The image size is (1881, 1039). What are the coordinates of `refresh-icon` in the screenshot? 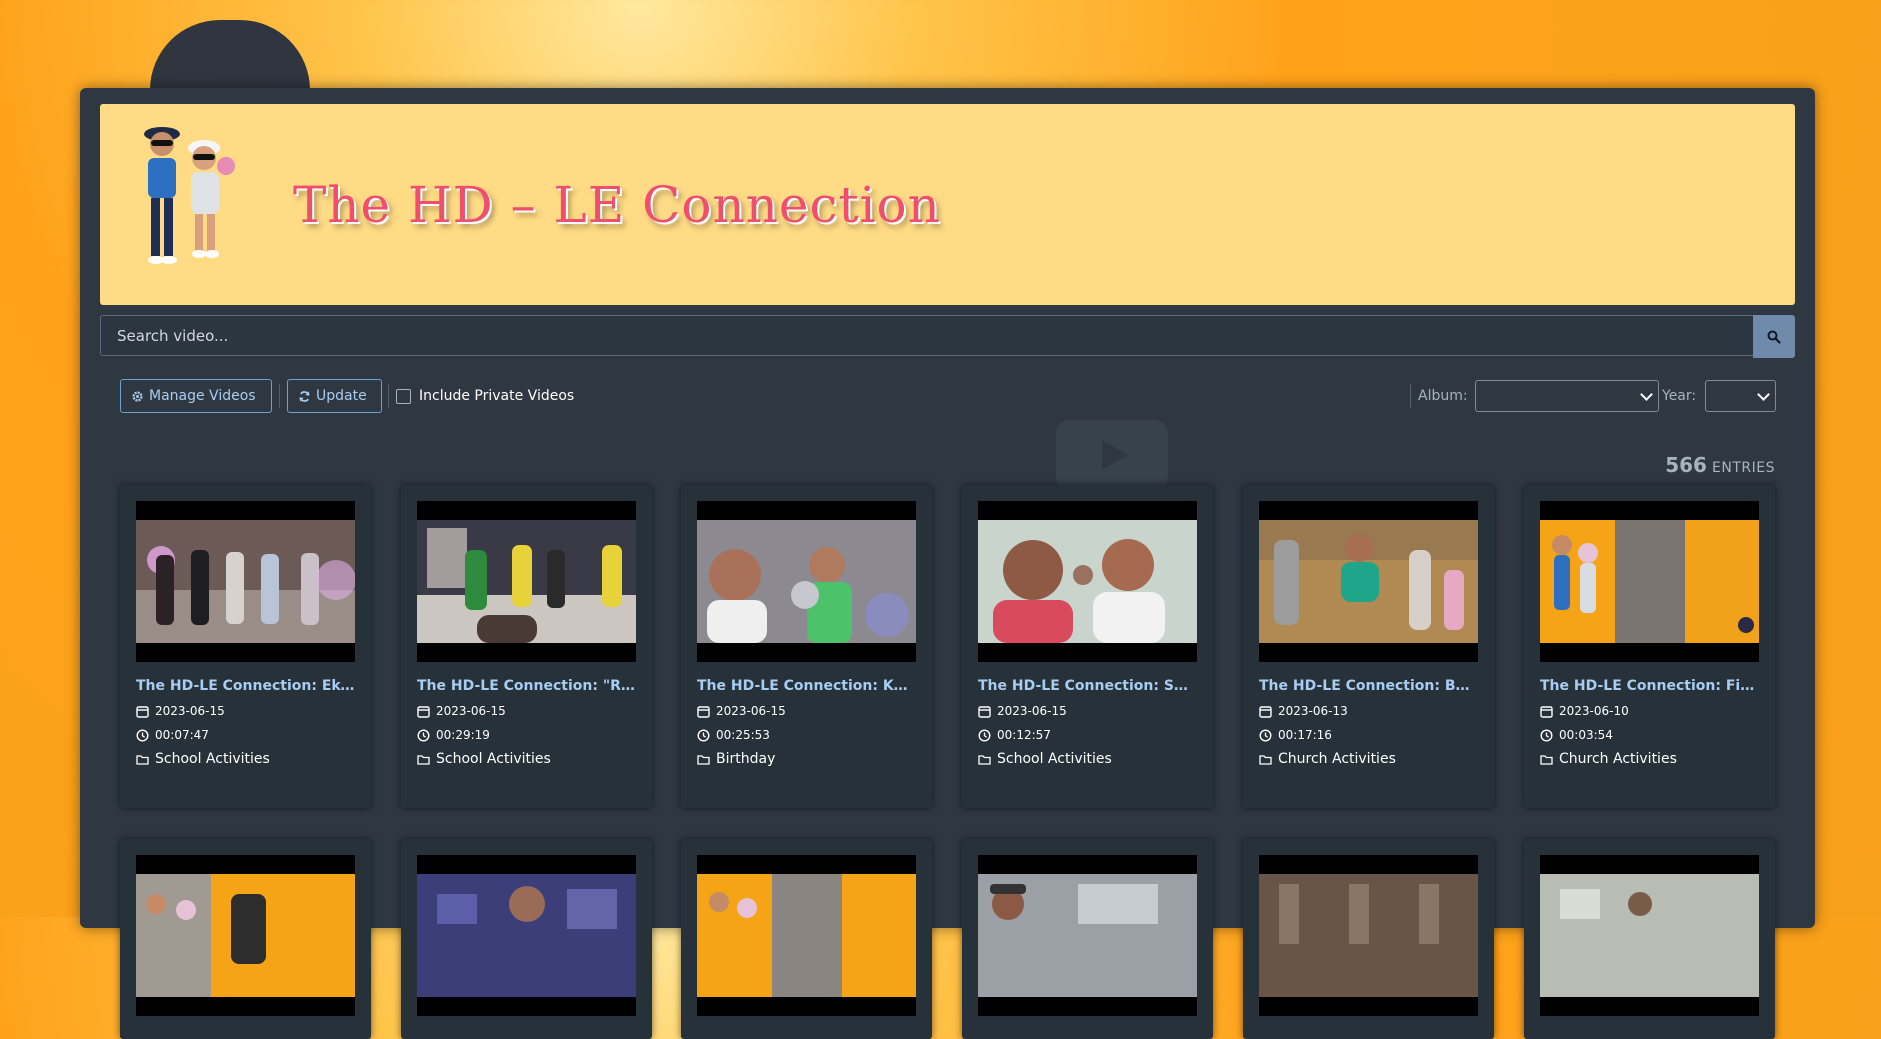 It's located at (304, 396).